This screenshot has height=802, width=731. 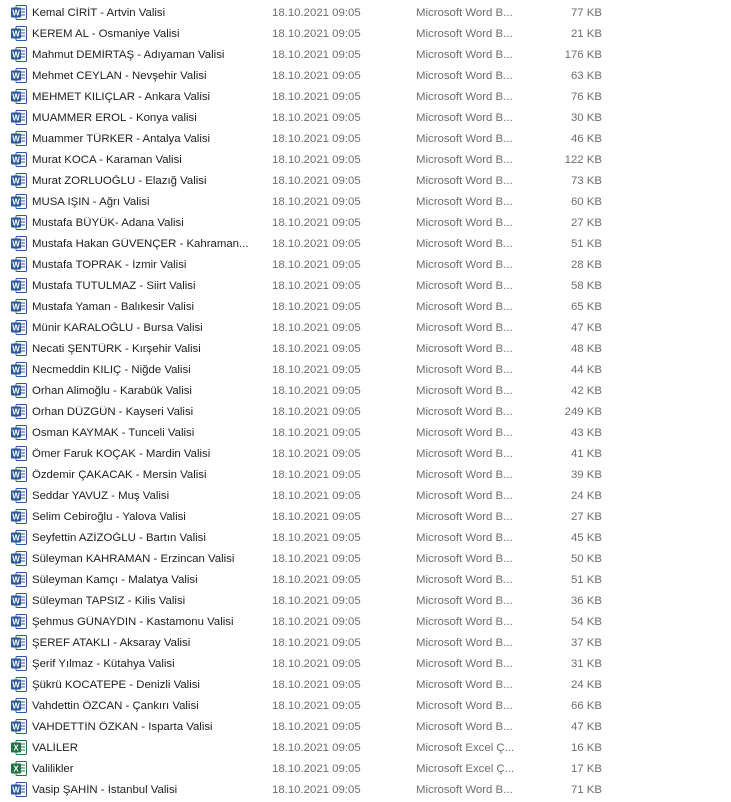 I want to click on file-name: KEREM AL - Osmaniye Valisi, so click(x=143, y=34).